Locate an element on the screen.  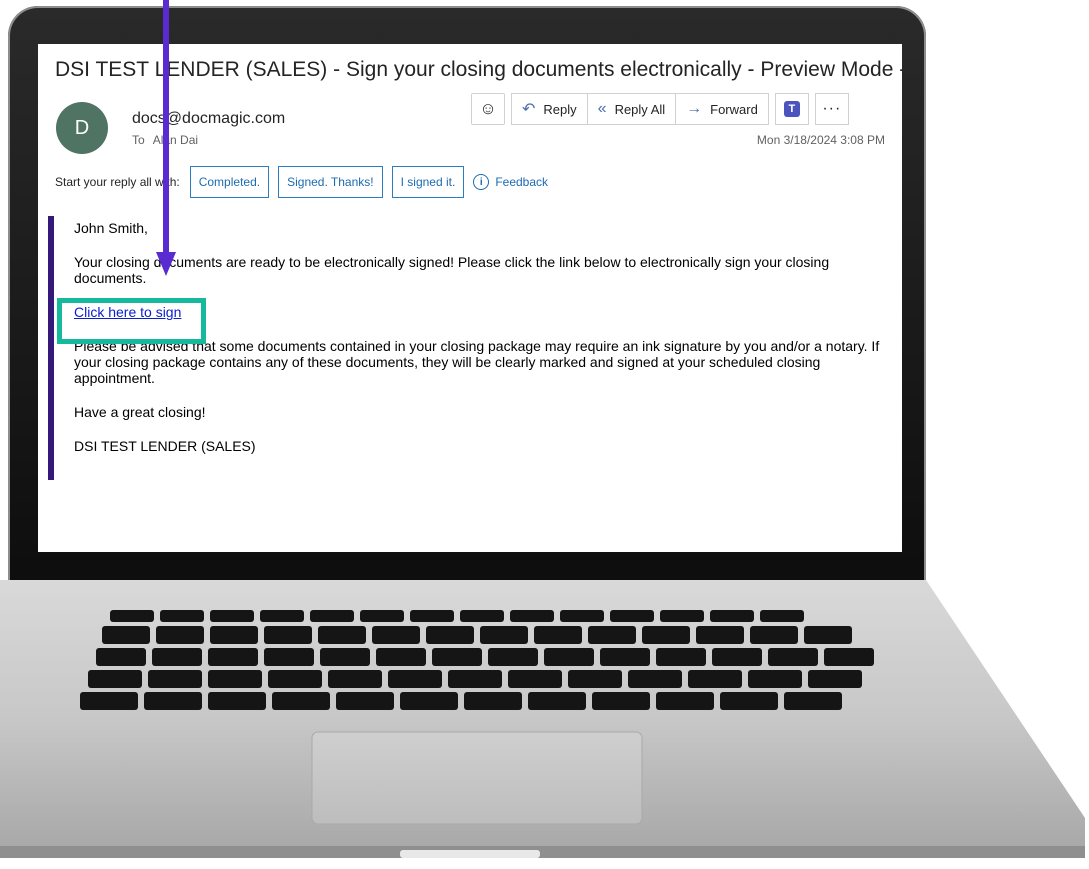
reply-all-button: « Reply All is located at coordinates (631, 109).